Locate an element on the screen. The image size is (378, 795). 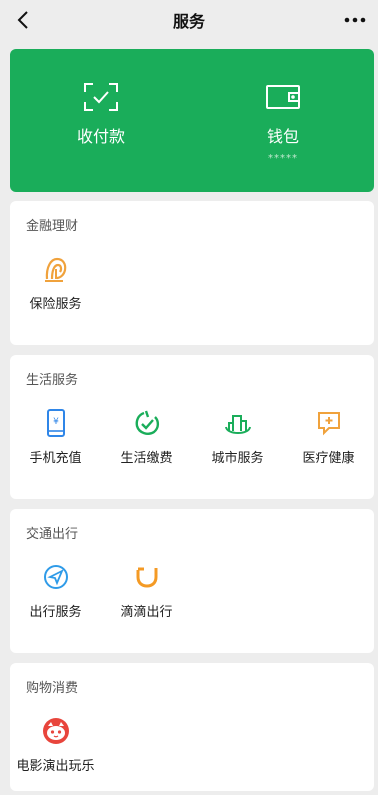
movie-cat-icon is located at coordinates (56, 731).